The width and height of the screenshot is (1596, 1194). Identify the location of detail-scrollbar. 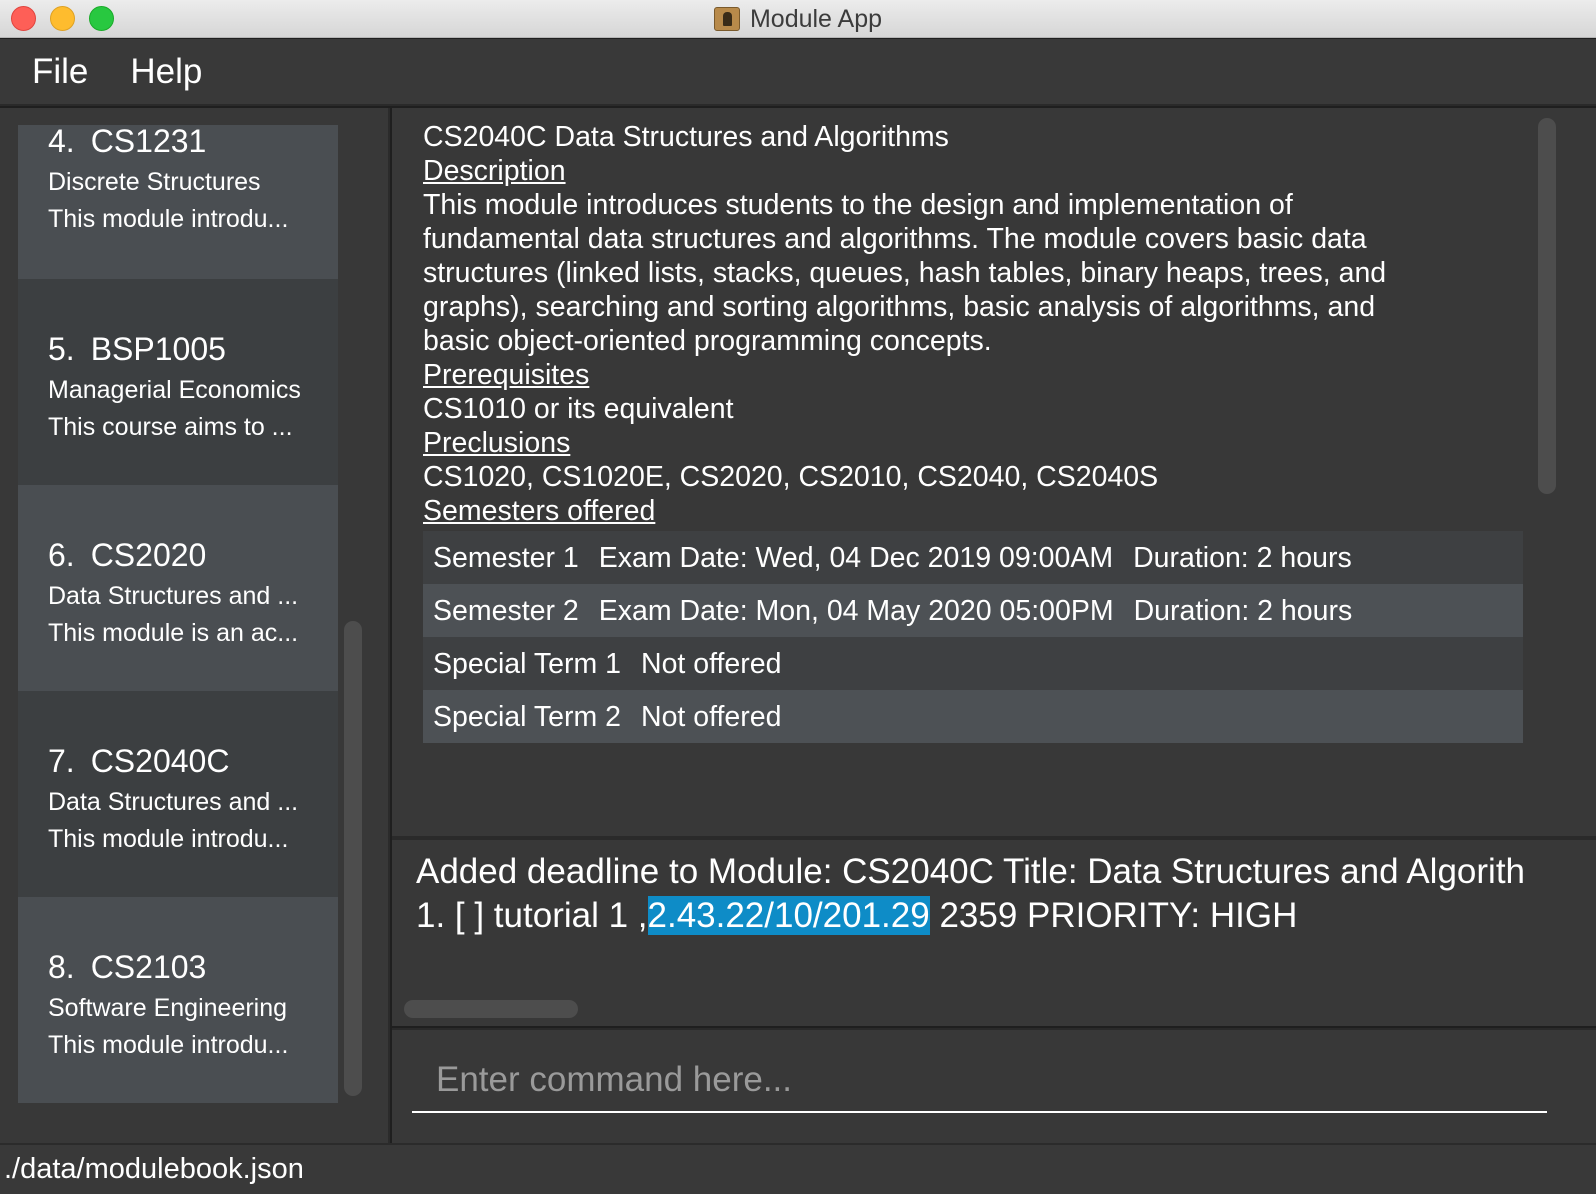
(1547, 306).